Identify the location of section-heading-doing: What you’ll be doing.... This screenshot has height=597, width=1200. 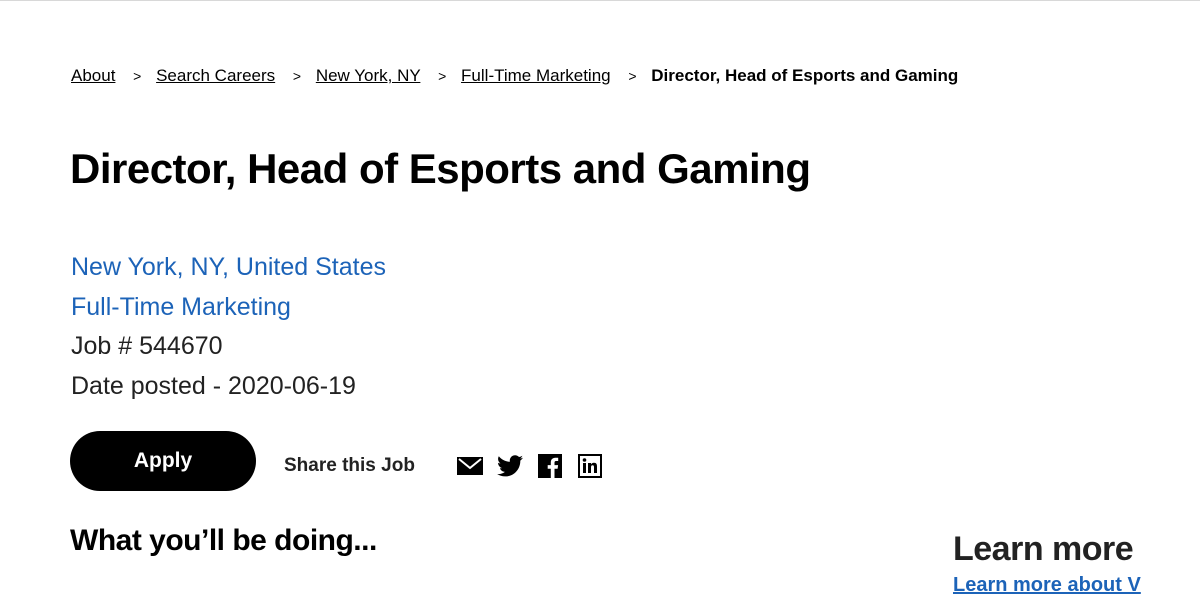
(223, 540).